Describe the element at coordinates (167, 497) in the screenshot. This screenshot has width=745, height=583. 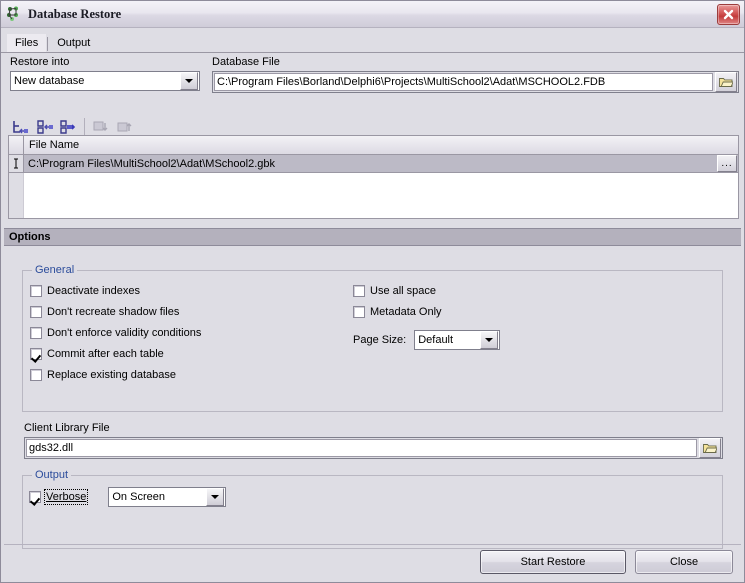
I see `output-destination-combo: On Screen` at that location.